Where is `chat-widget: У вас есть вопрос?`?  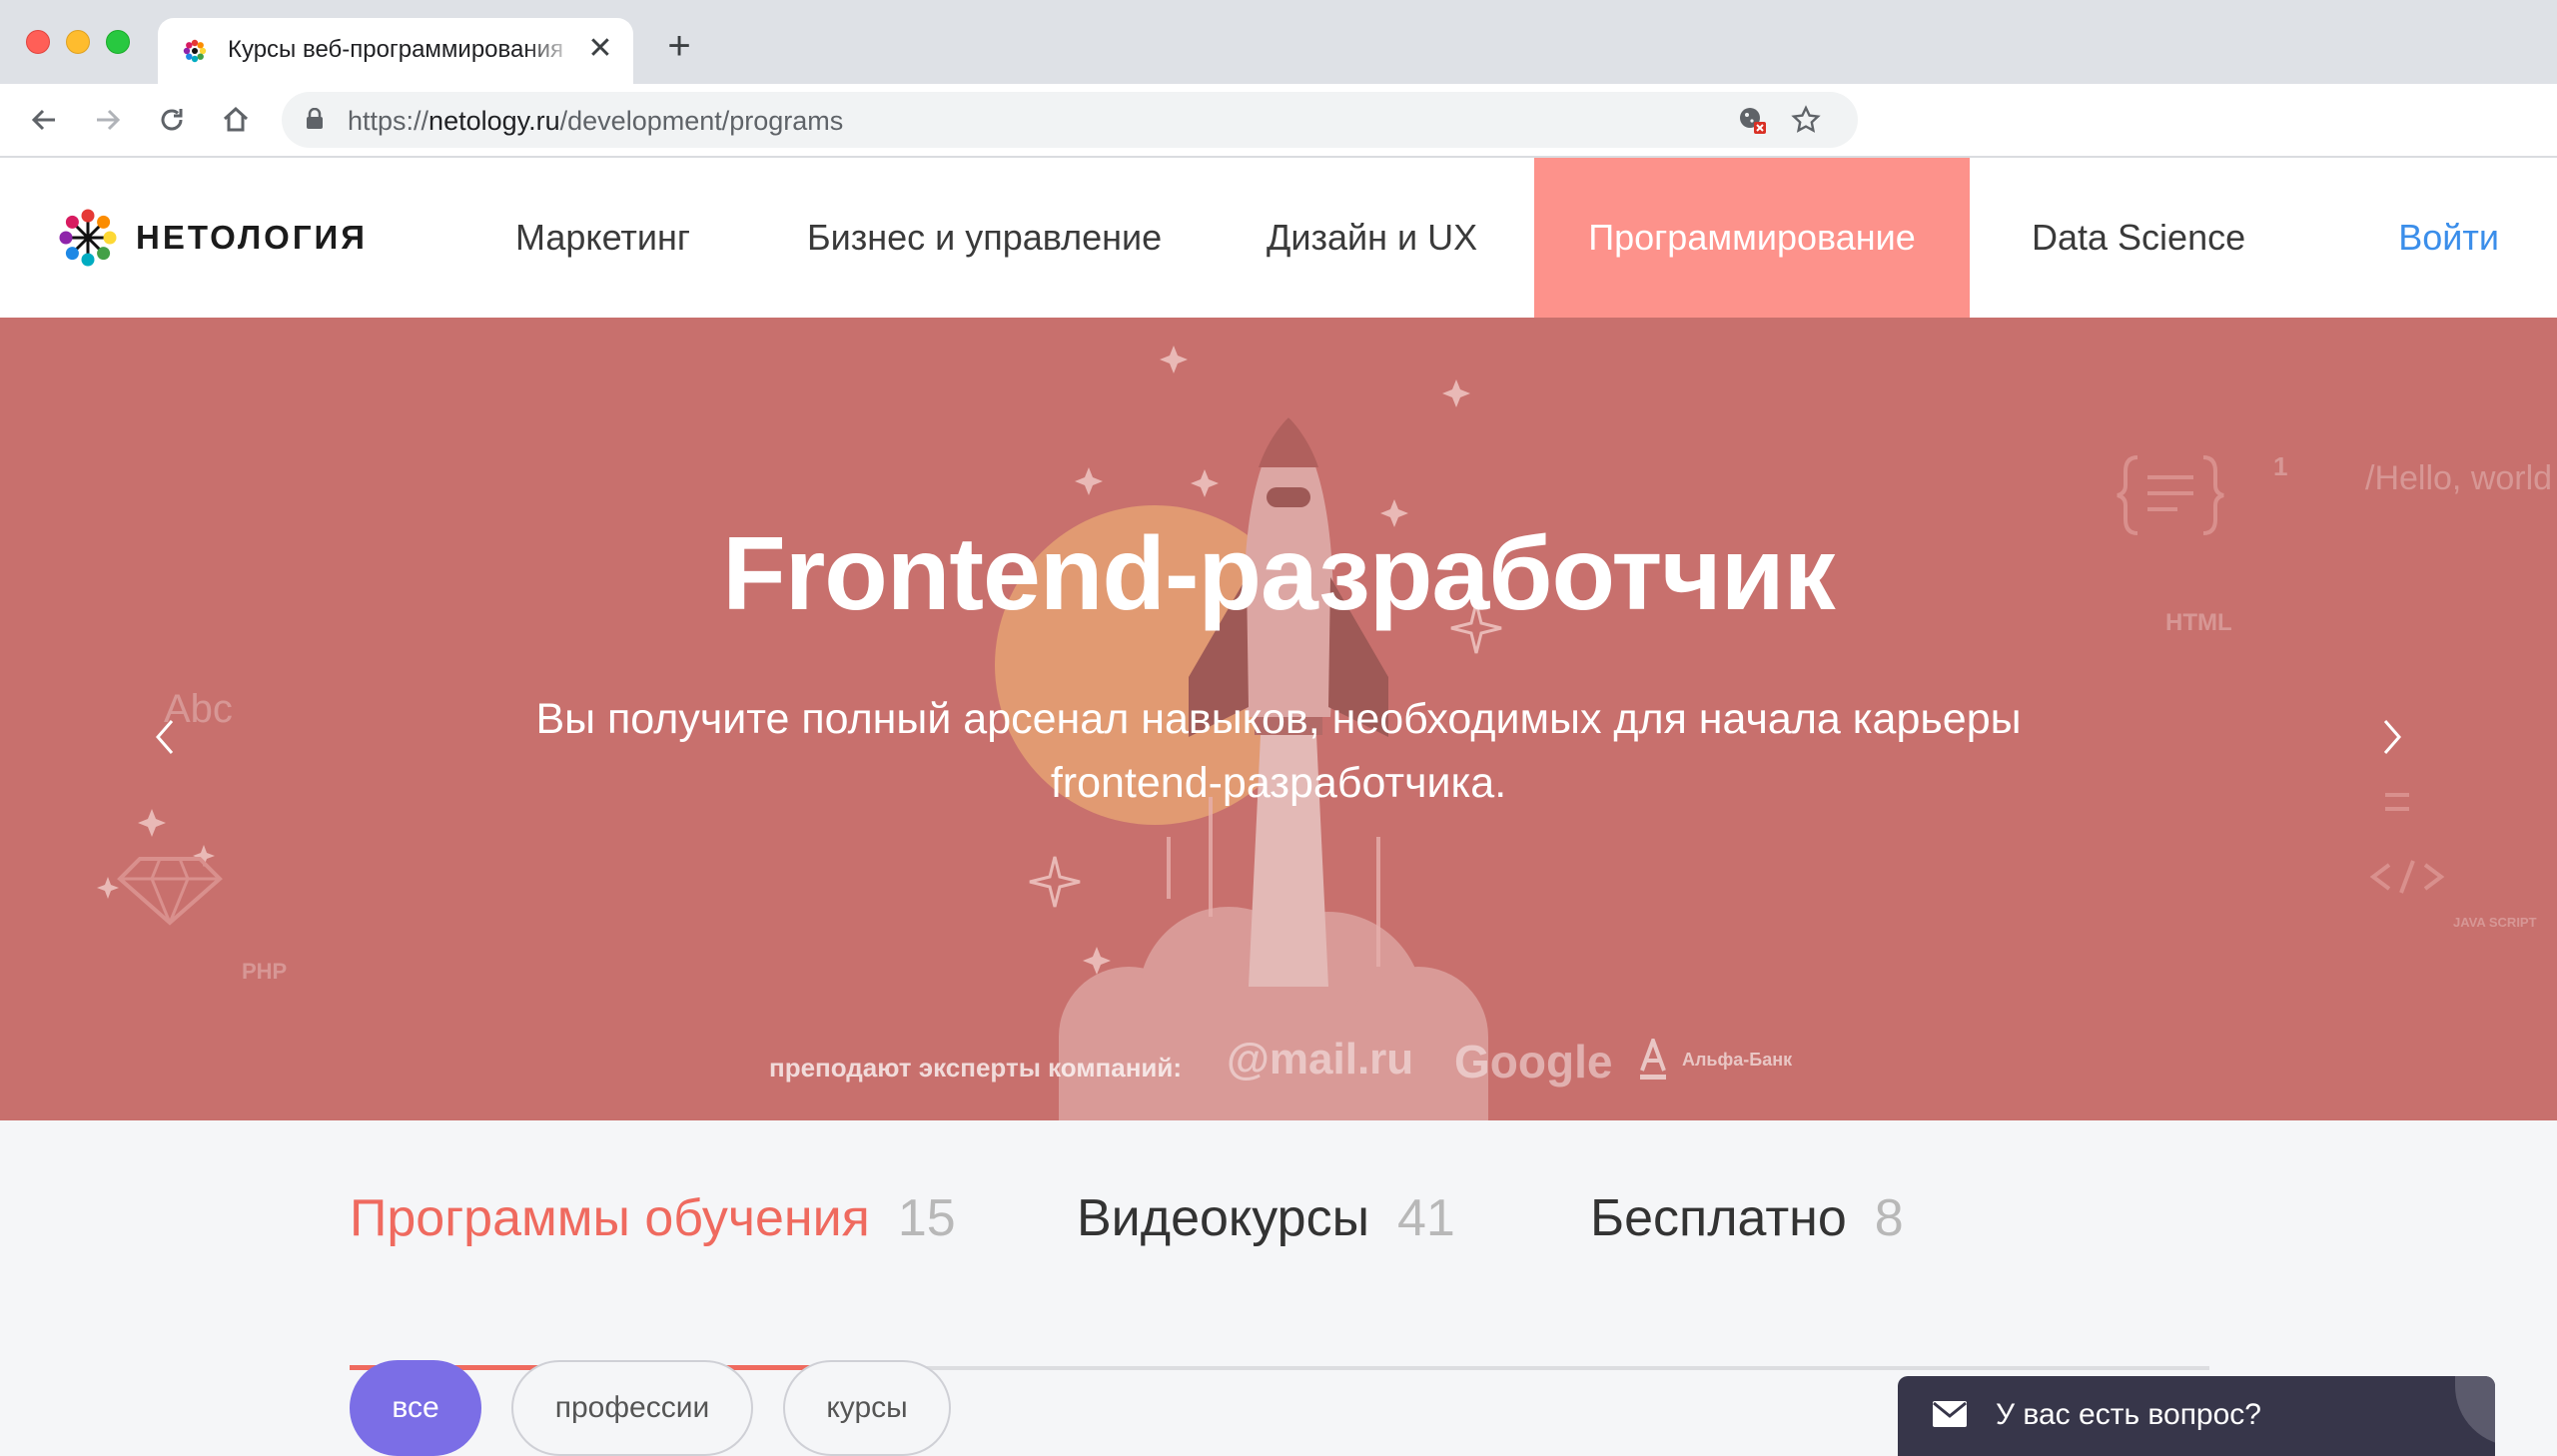
chat-widget: У вас есть вопрос? is located at coordinates (2196, 1416).